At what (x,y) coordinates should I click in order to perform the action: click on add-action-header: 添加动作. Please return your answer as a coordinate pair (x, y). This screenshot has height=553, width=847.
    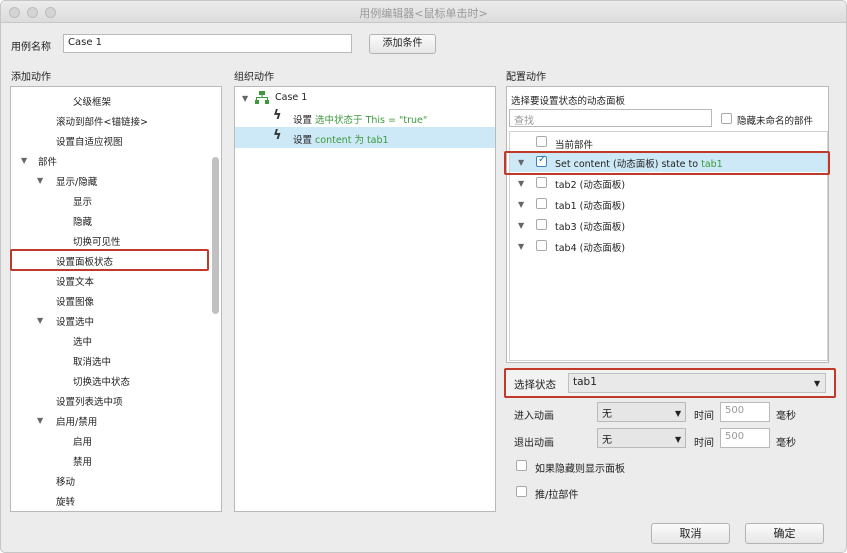
    Looking at the image, I should click on (31, 77).